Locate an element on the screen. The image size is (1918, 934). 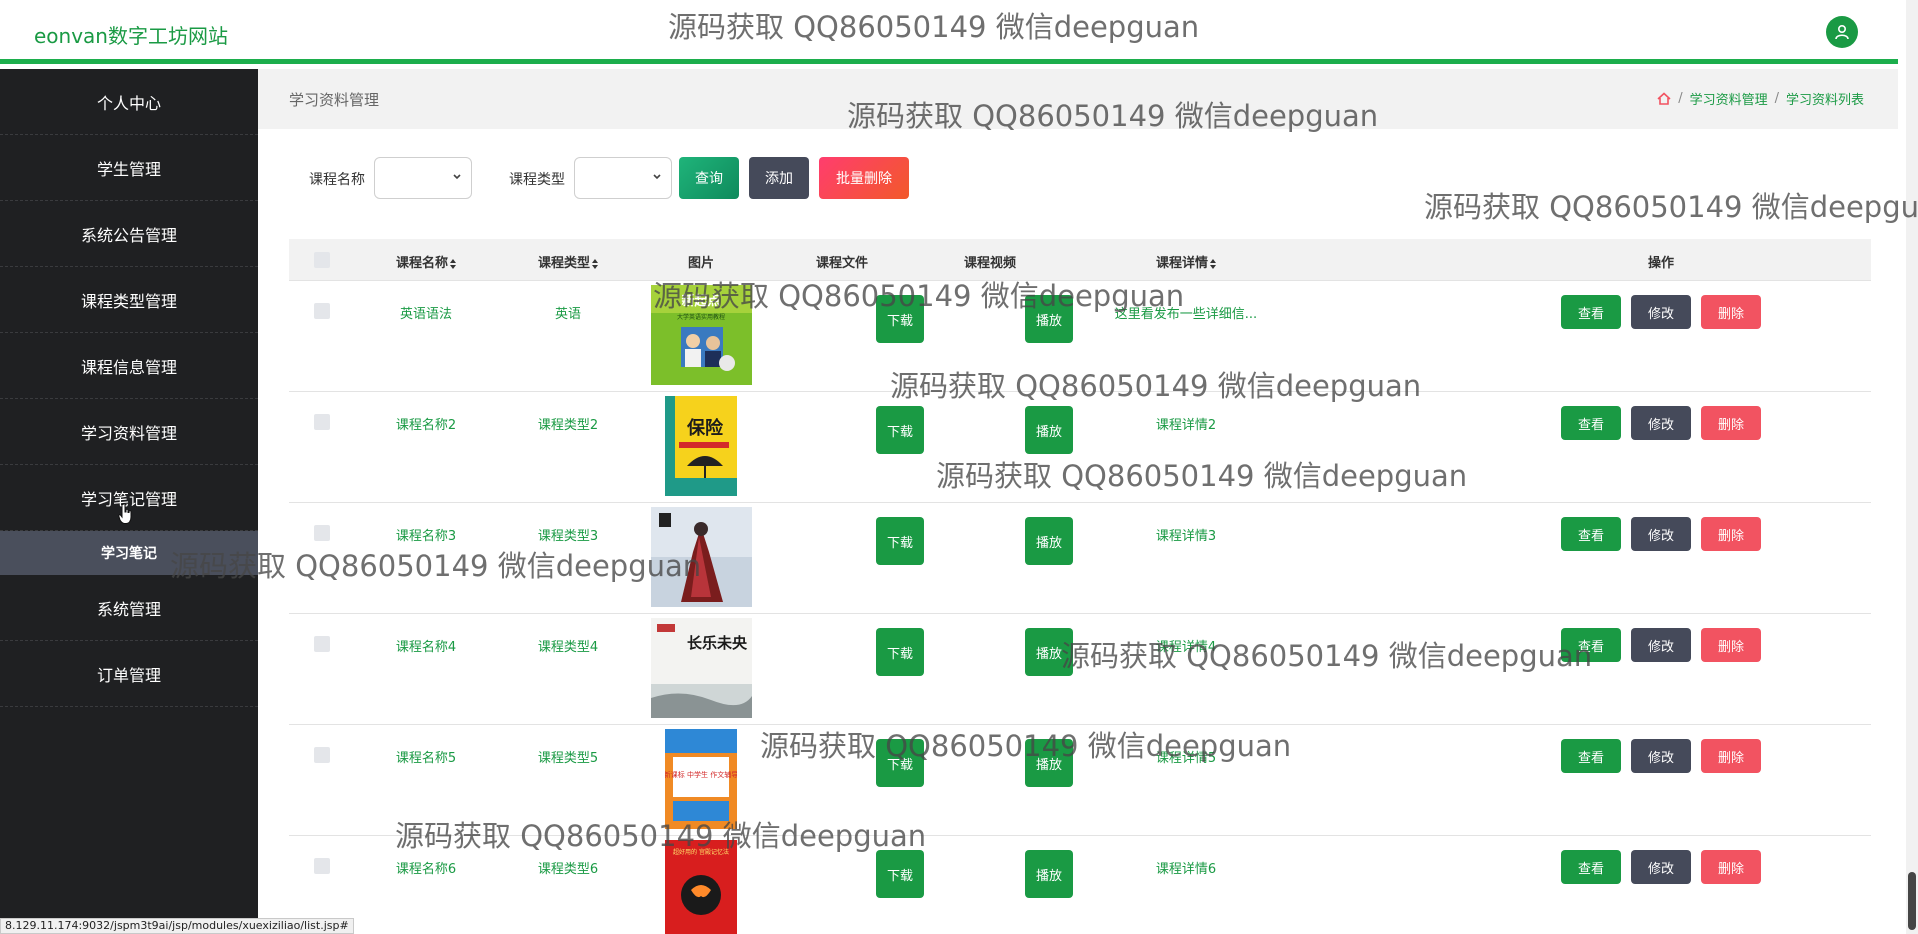
course-type-cell: 课程类型3 is located at coordinates (568, 534).